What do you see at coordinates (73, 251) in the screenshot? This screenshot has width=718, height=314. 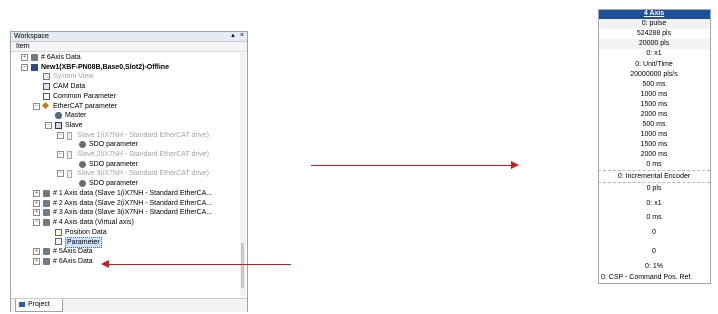 I see `tree-node-label: # 5Axis Data` at bounding box center [73, 251].